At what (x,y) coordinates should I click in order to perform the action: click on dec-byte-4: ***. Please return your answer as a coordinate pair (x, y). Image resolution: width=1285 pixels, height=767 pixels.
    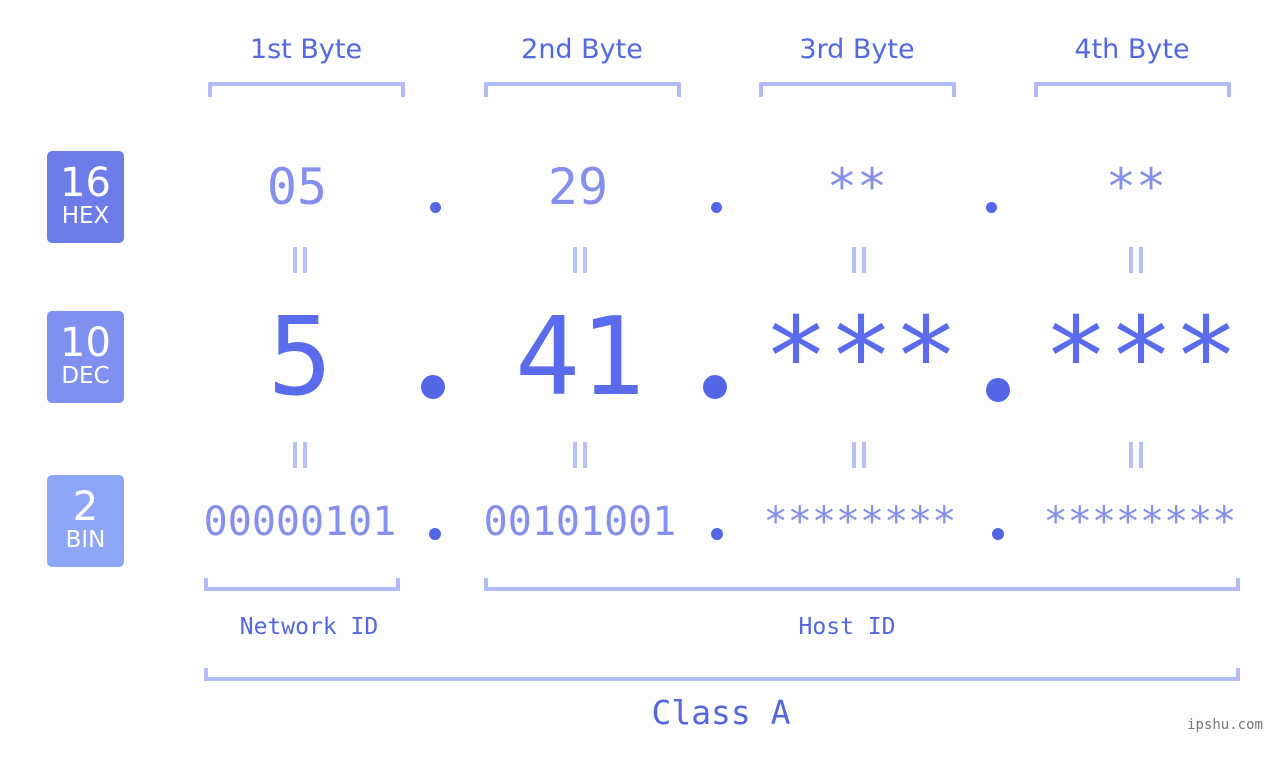
    Looking at the image, I should click on (1141, 357).